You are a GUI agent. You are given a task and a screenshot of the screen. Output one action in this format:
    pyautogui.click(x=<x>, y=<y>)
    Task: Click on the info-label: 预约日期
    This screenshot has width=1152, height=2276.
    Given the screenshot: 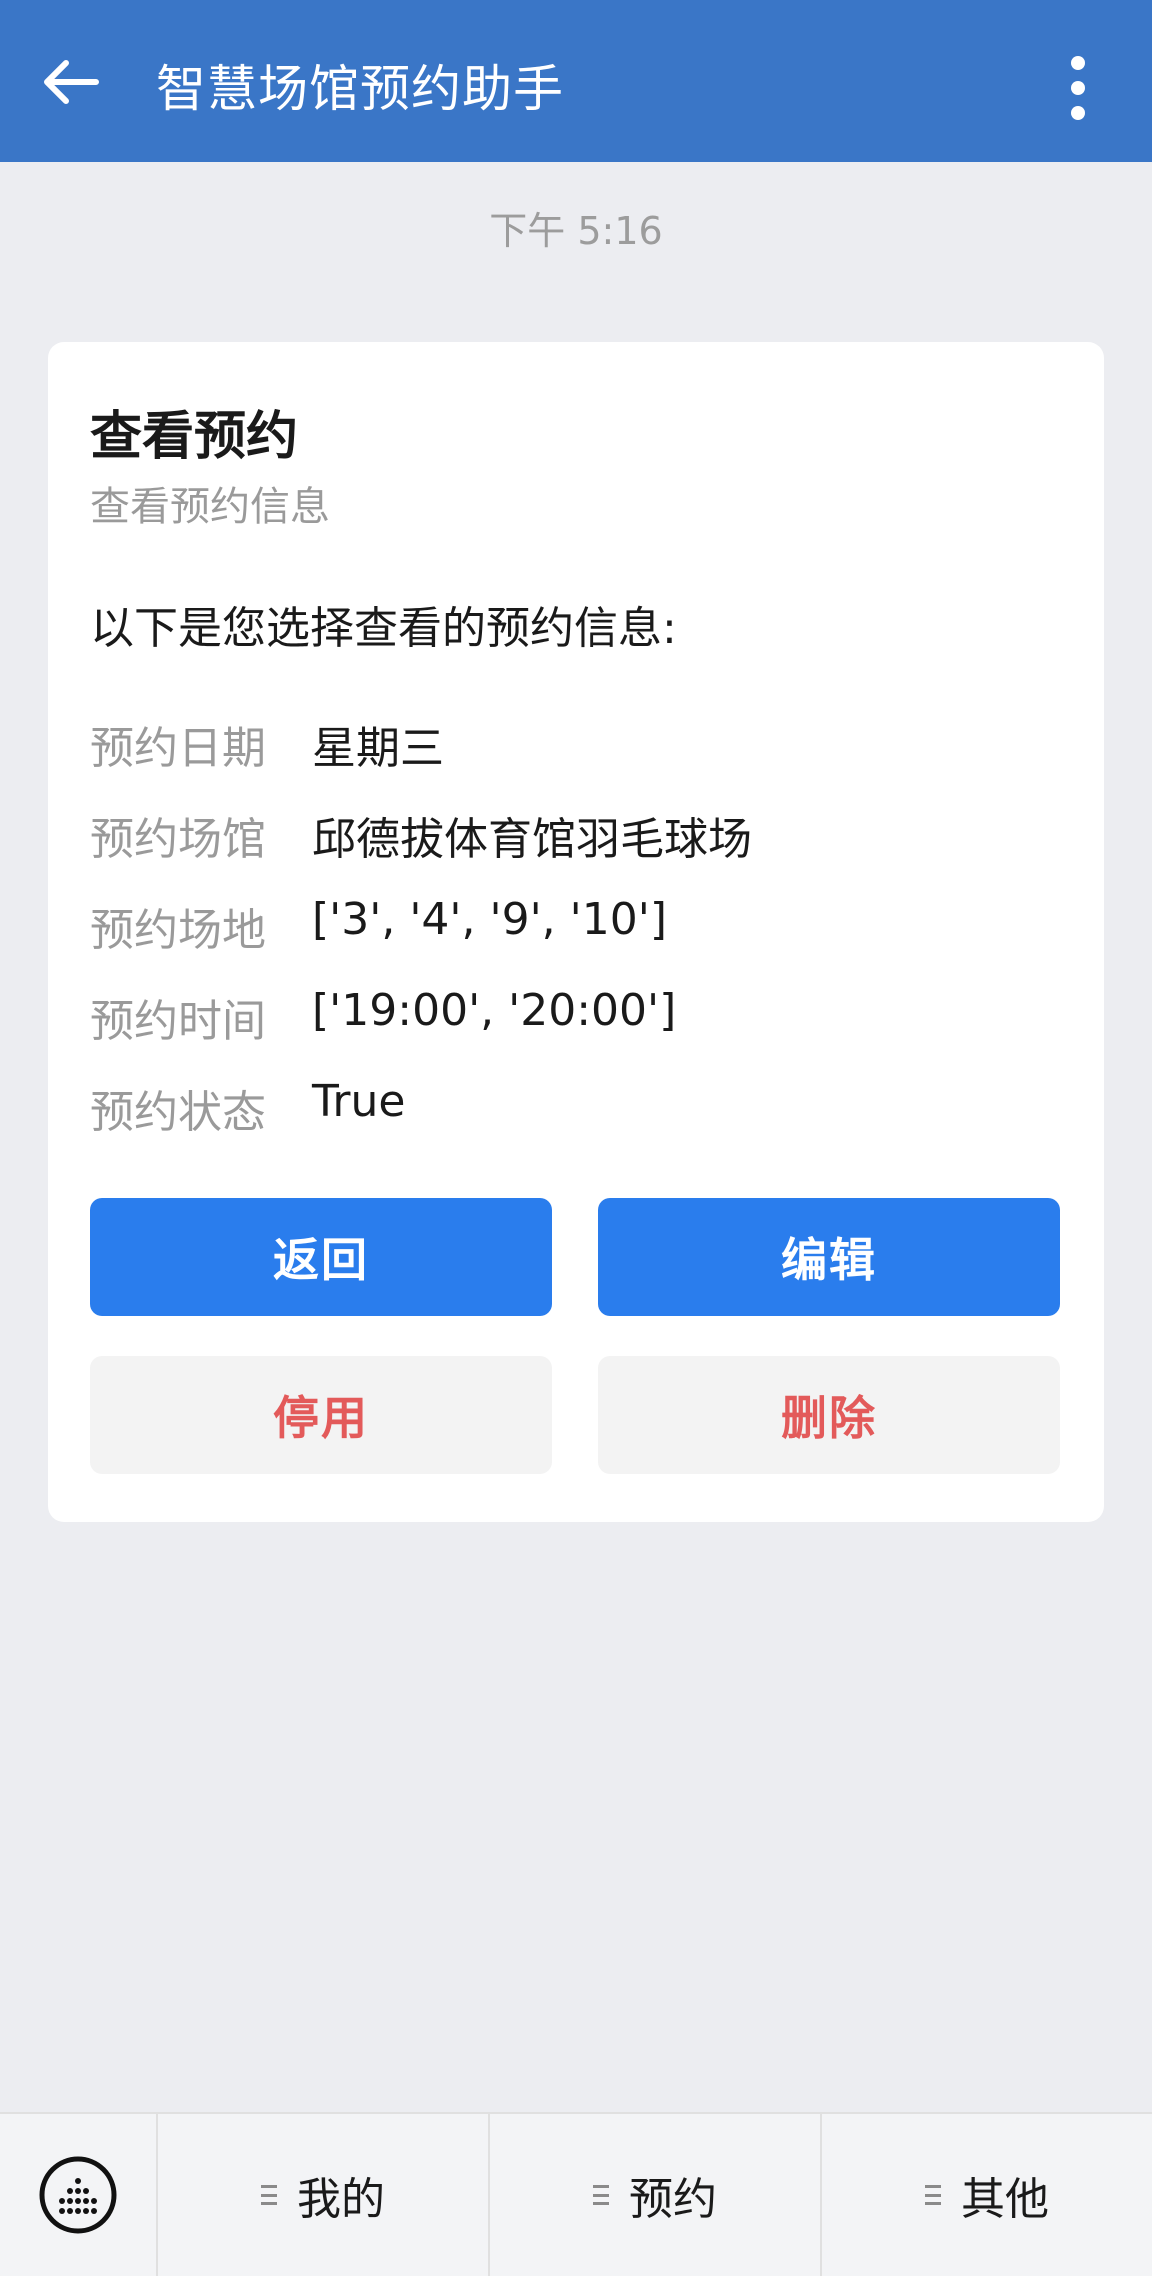 What is the action you would take?
    pyautogui.click(x=178, y=748)
    